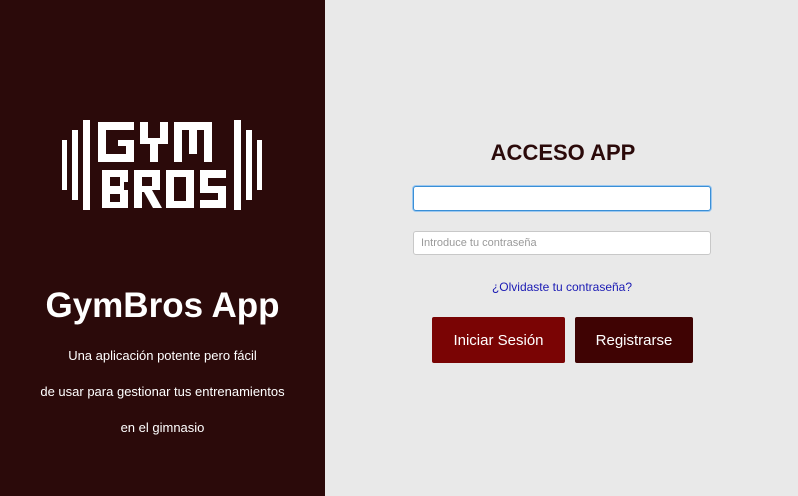 This screenshot has width=798, height=496. Describe the element at coordinates (563, 152) in the screenshot. I see `login-title: ACCESO APP` at that location.